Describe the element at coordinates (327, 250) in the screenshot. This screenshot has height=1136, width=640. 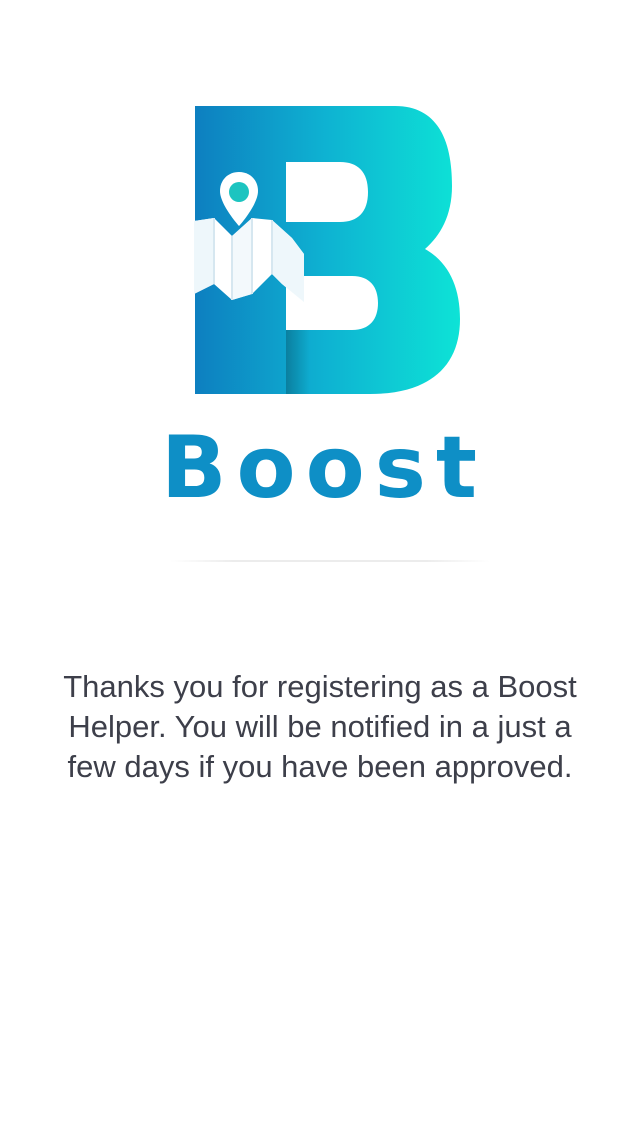
I see `boost-logo-icon` at that location.